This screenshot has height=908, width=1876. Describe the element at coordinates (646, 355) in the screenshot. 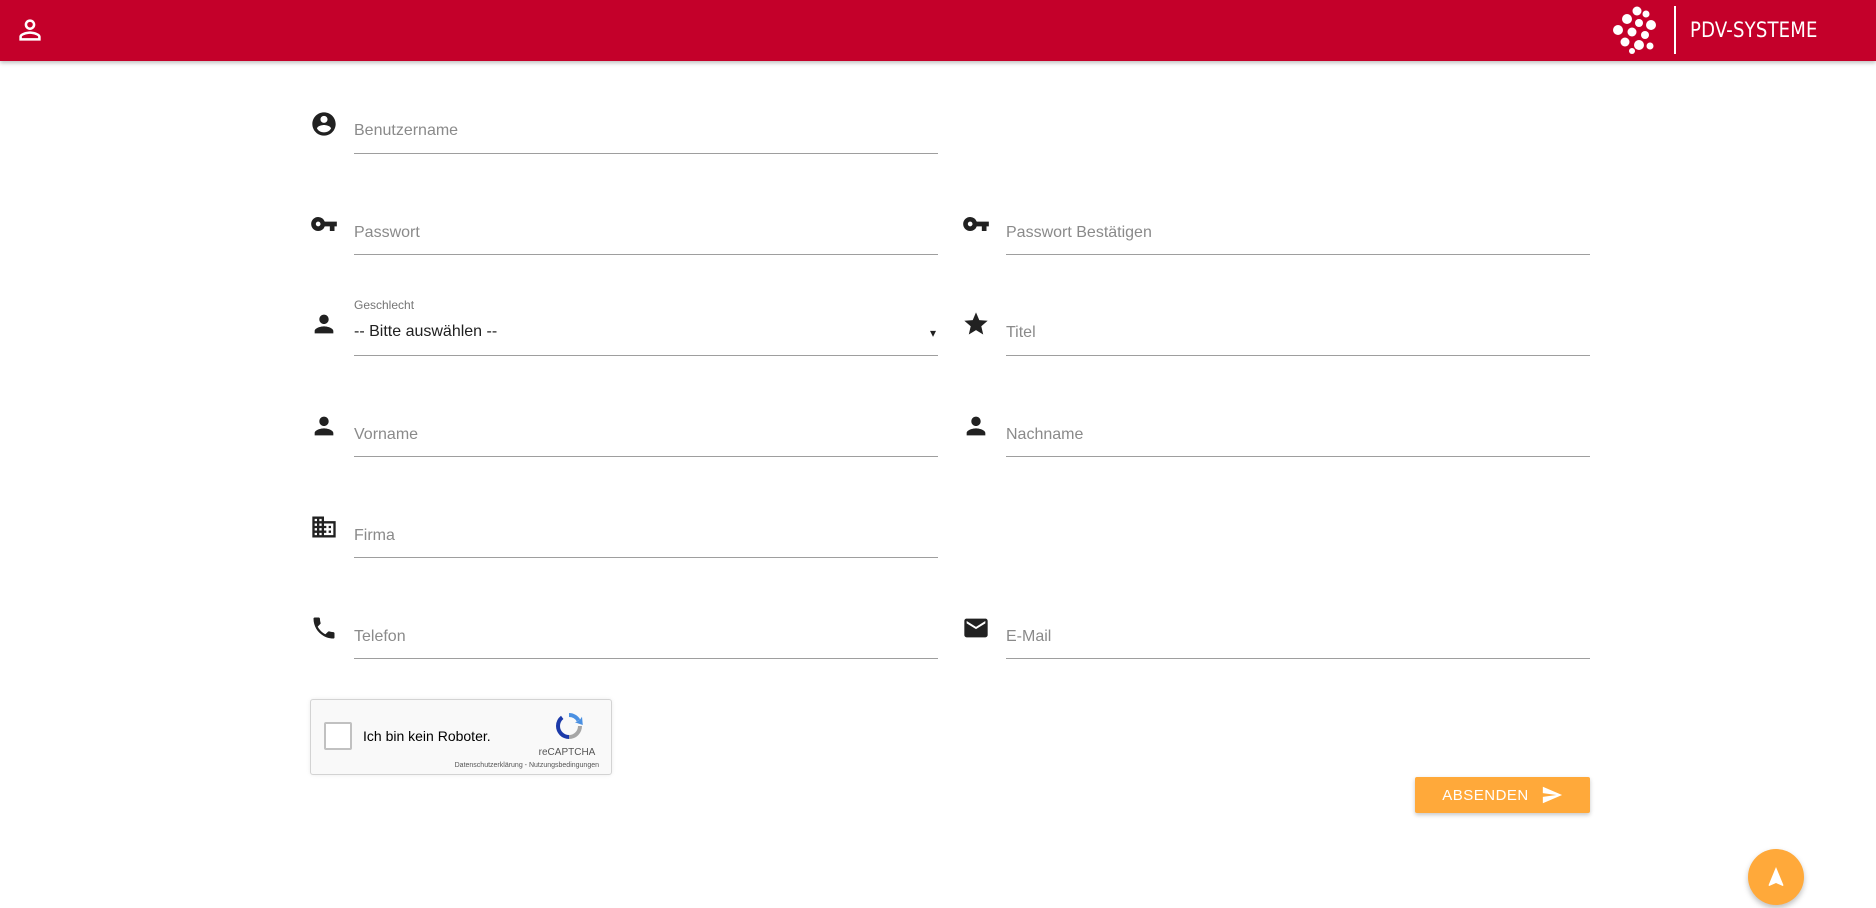

I see `gender-underline` at that location.